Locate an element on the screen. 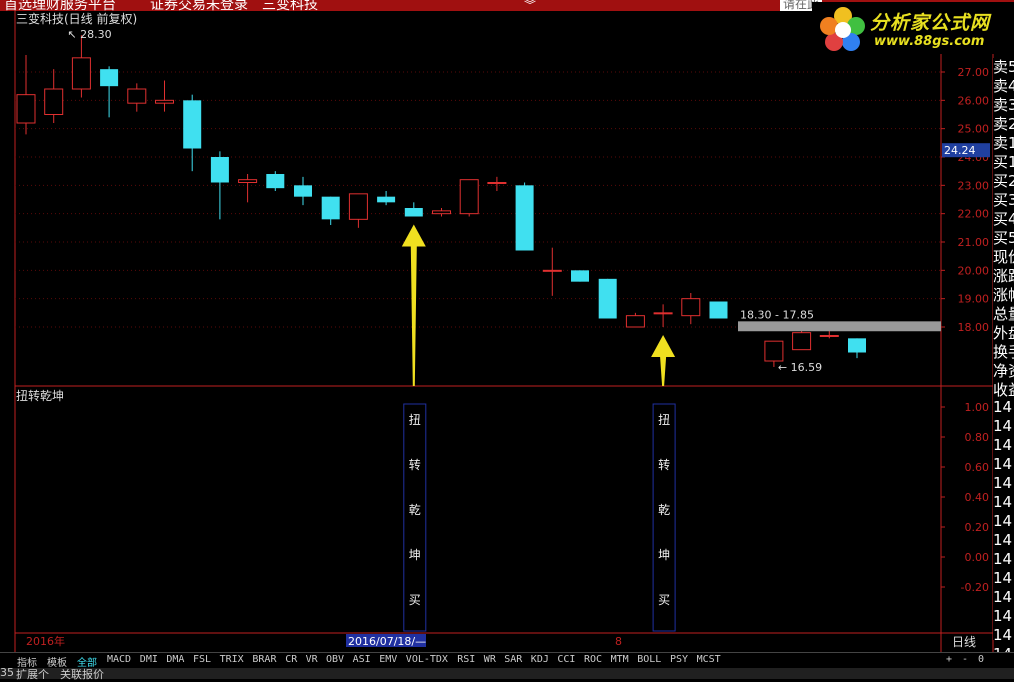 The height and width of the screenshot is (682, 1014). indicator-tab: PSY is located at coordinates (682, 661).